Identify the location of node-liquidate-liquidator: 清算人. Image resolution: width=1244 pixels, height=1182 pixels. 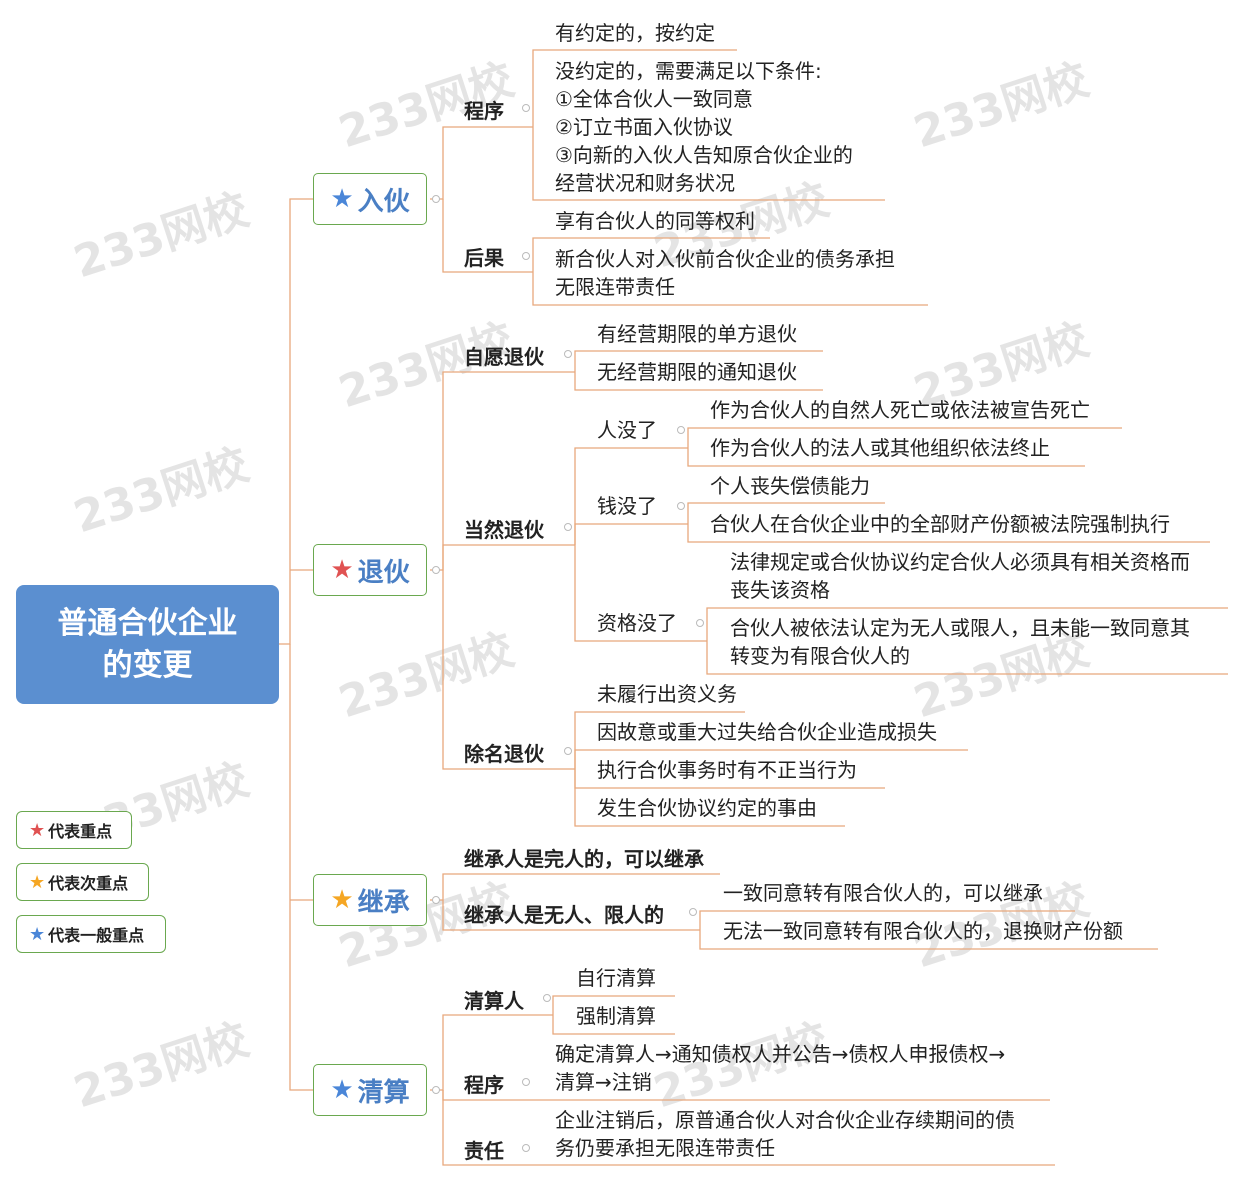
(494, 999).